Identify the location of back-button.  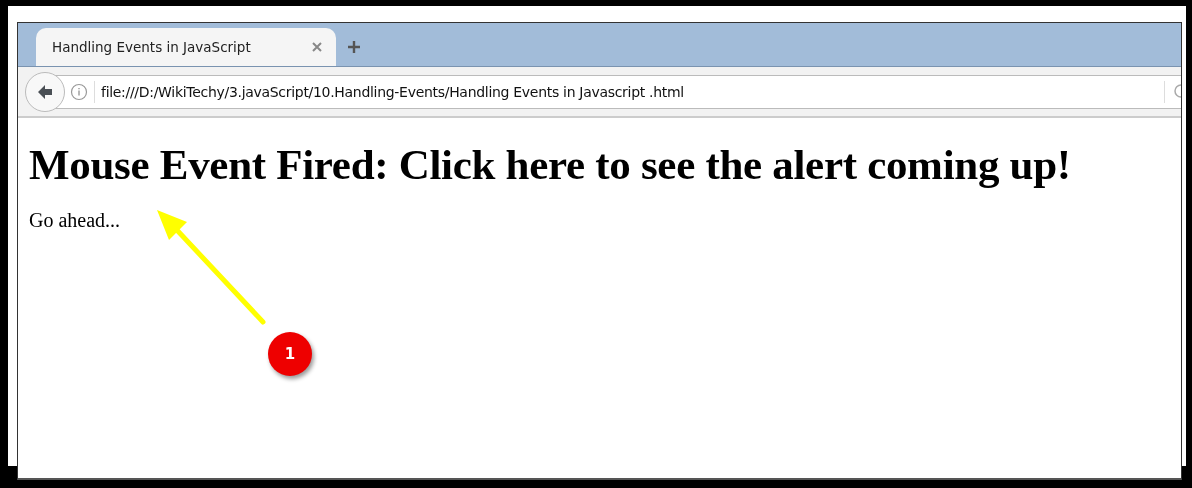
(45, 91).